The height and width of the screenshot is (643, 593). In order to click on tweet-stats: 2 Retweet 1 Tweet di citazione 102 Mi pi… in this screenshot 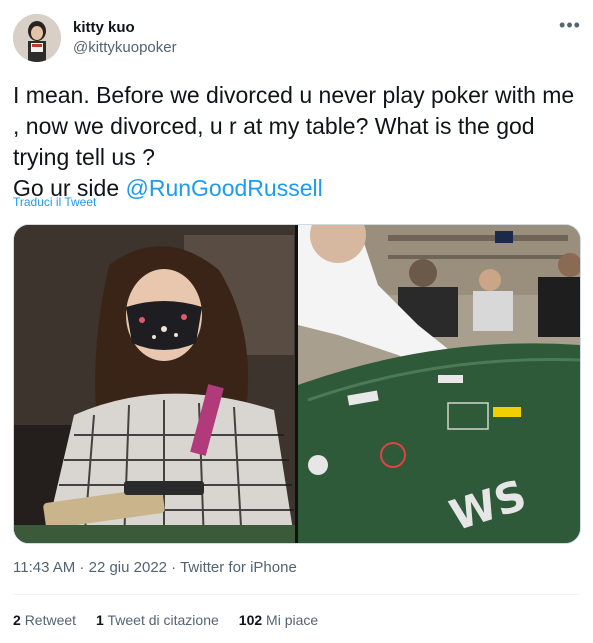, I will do `click(165, 620)`.